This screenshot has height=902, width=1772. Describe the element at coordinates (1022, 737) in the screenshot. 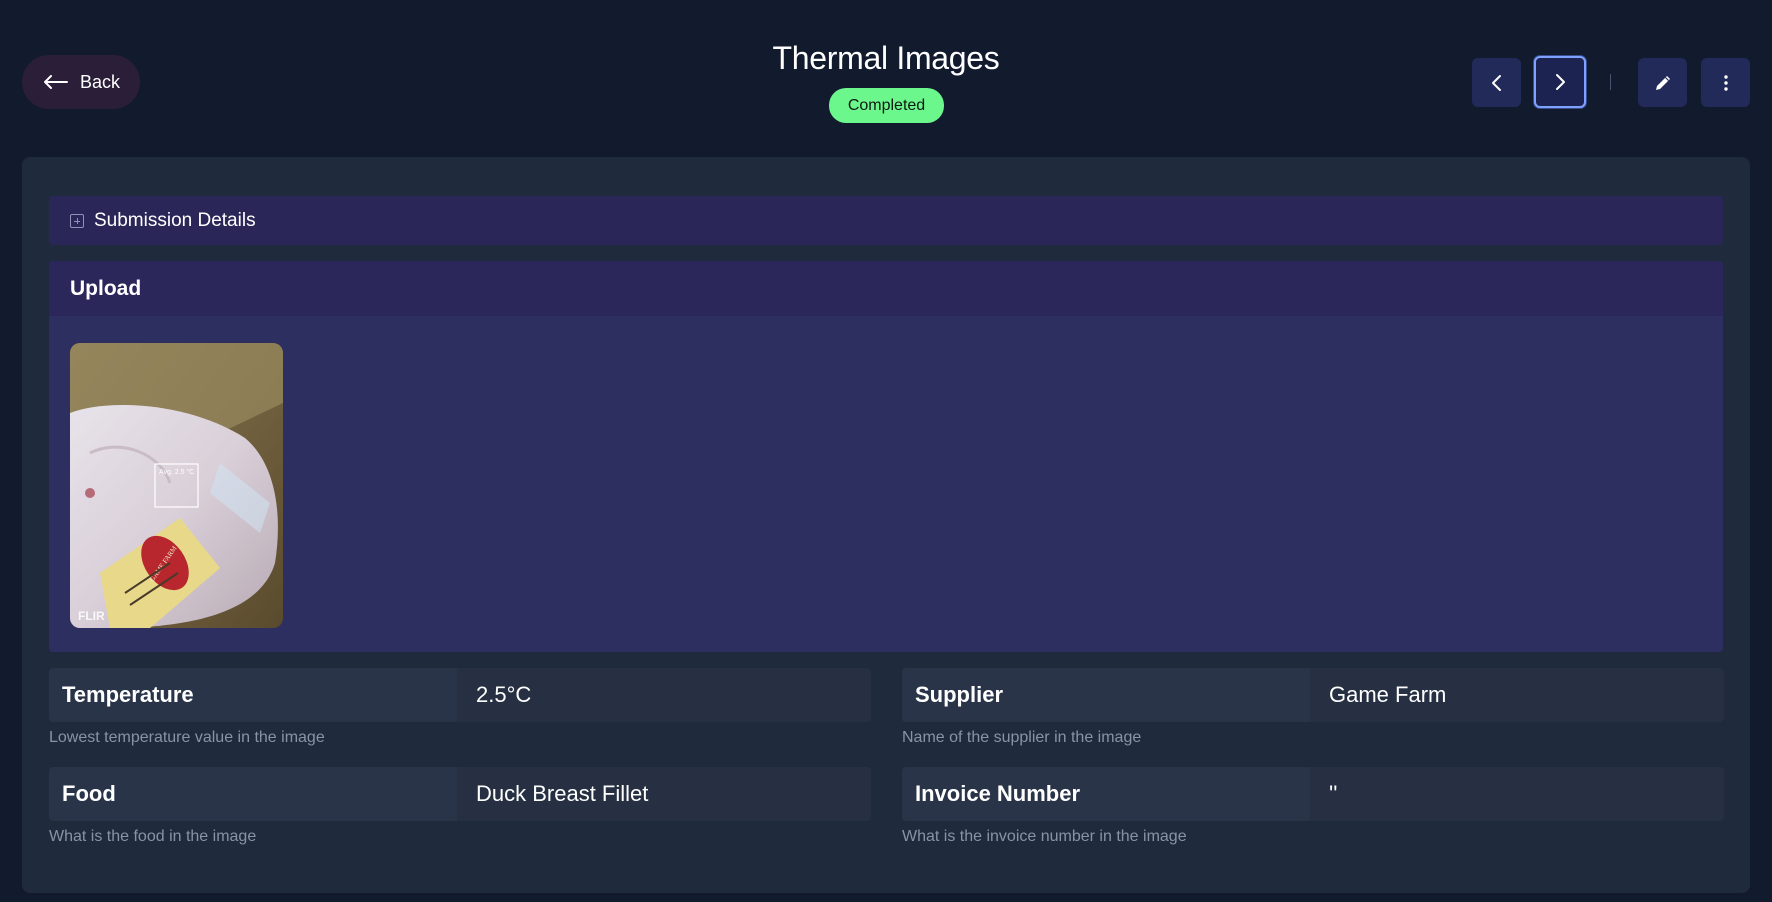

I see `field-help-text: Name of the supplier in the image` at that location.